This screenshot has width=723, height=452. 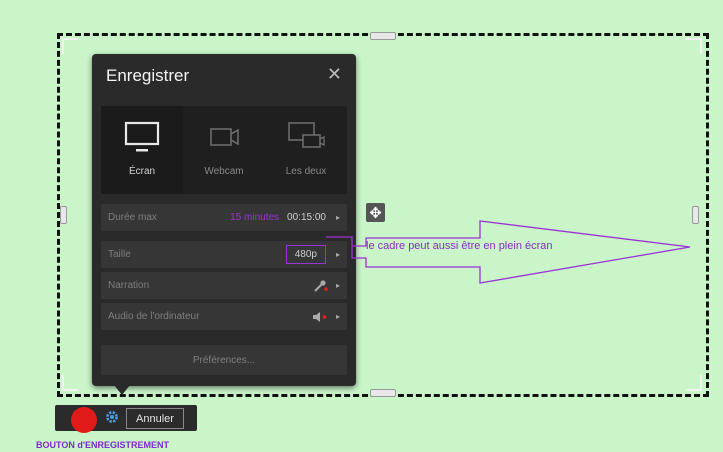 What do you see at coordinates (694, 383) in the screenshot?
I see `frame-corner-bottom-right` at bounding box center [694, 383].